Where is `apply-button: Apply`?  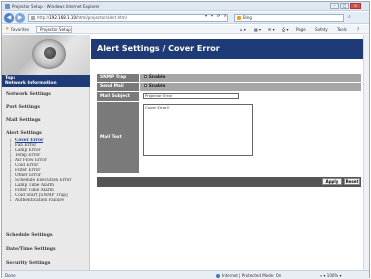
apply-button: Apply is located at coordinates (332, 181).